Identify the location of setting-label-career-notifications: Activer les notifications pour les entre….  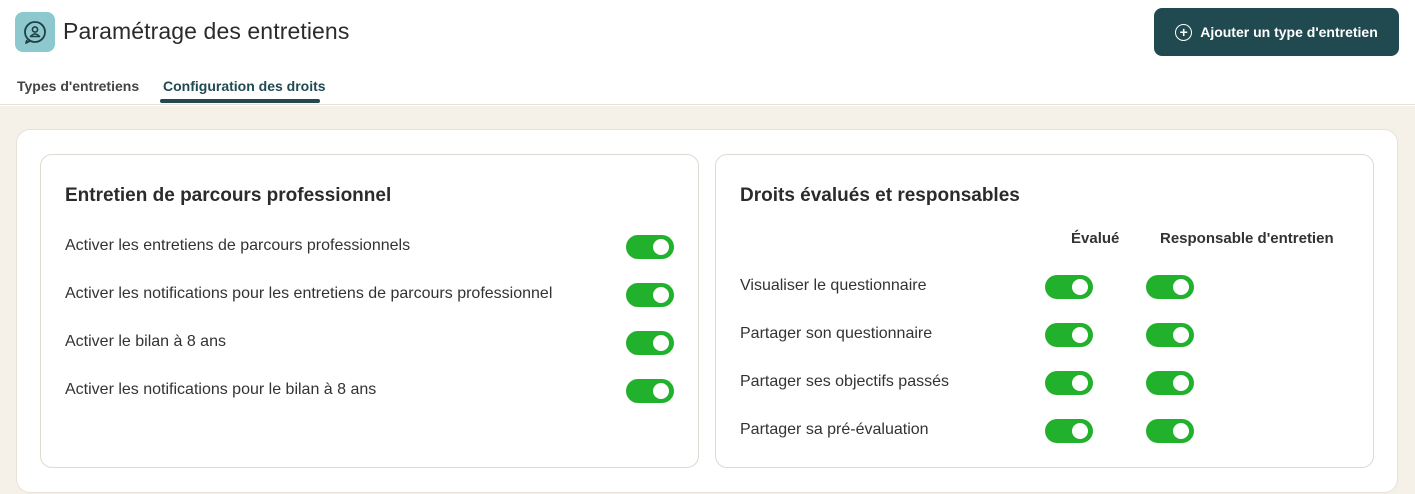
(309, 293).